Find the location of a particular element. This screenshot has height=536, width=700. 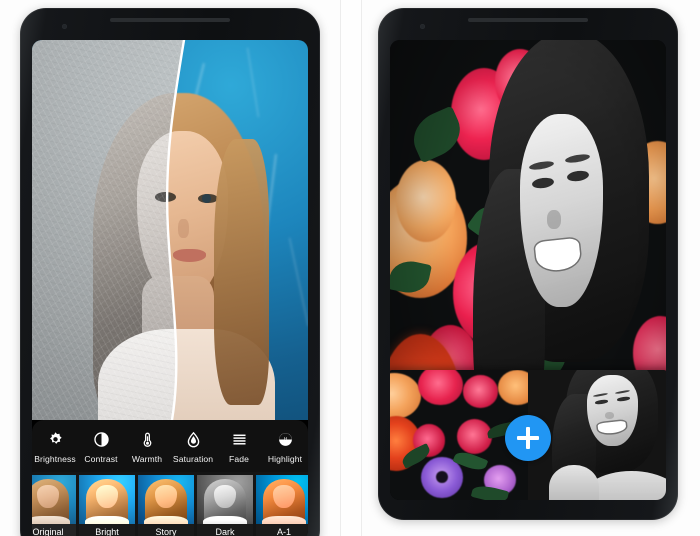

collage-preview-card is located at coordinates (528, 435).